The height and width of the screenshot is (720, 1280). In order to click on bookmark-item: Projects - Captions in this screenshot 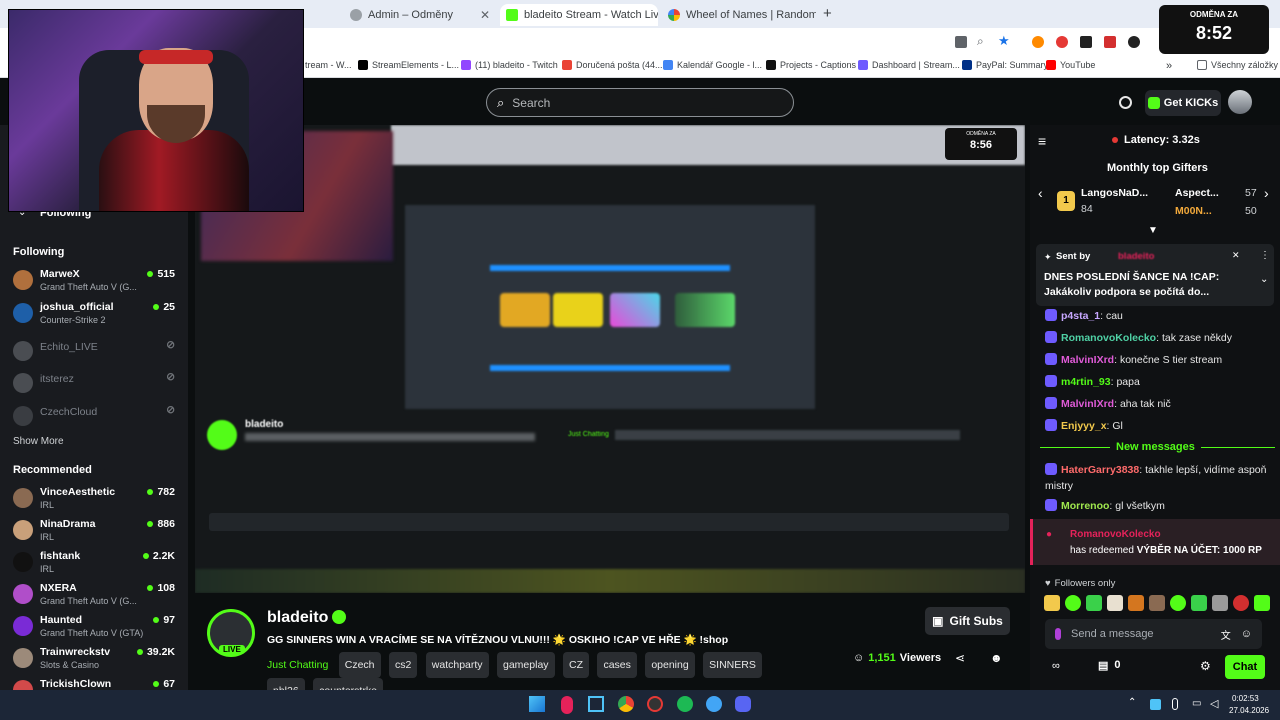, I will do `click(811, 65)`.